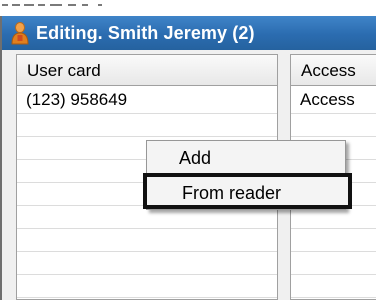 Image resolution: width=376 pixels, height=300 pixels. What do you see at coordinates (333, 70) in the screenshot?
I see `column-header-access: Access` at bounding box center [333, 70].